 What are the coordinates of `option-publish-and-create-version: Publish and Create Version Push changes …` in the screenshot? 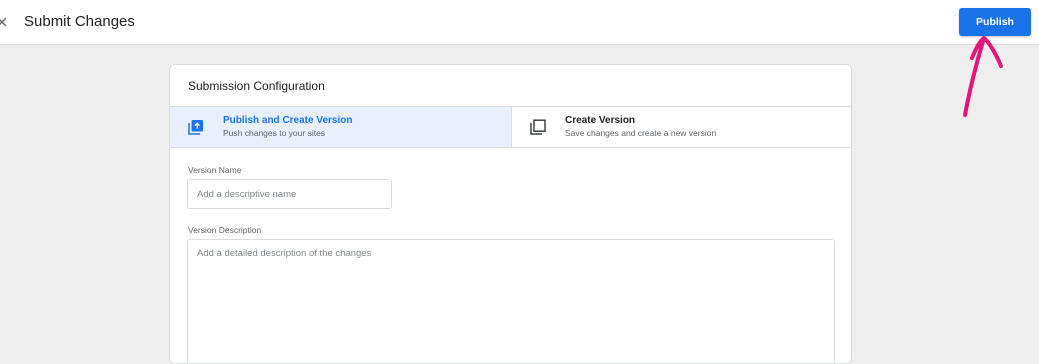 It's located at (340, 127).